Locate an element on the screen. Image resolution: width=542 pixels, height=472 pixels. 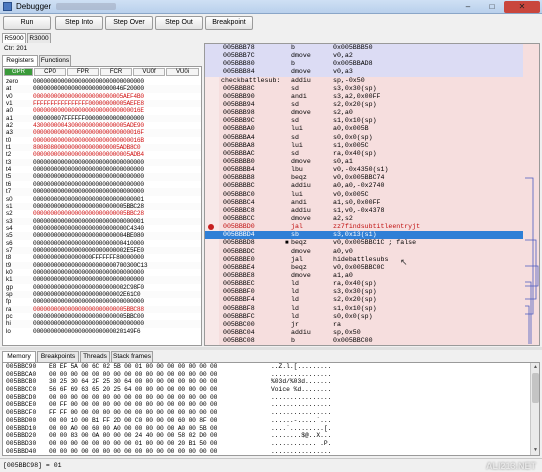
tab-vu0i: VU0i is located at coordinates (182, 72).